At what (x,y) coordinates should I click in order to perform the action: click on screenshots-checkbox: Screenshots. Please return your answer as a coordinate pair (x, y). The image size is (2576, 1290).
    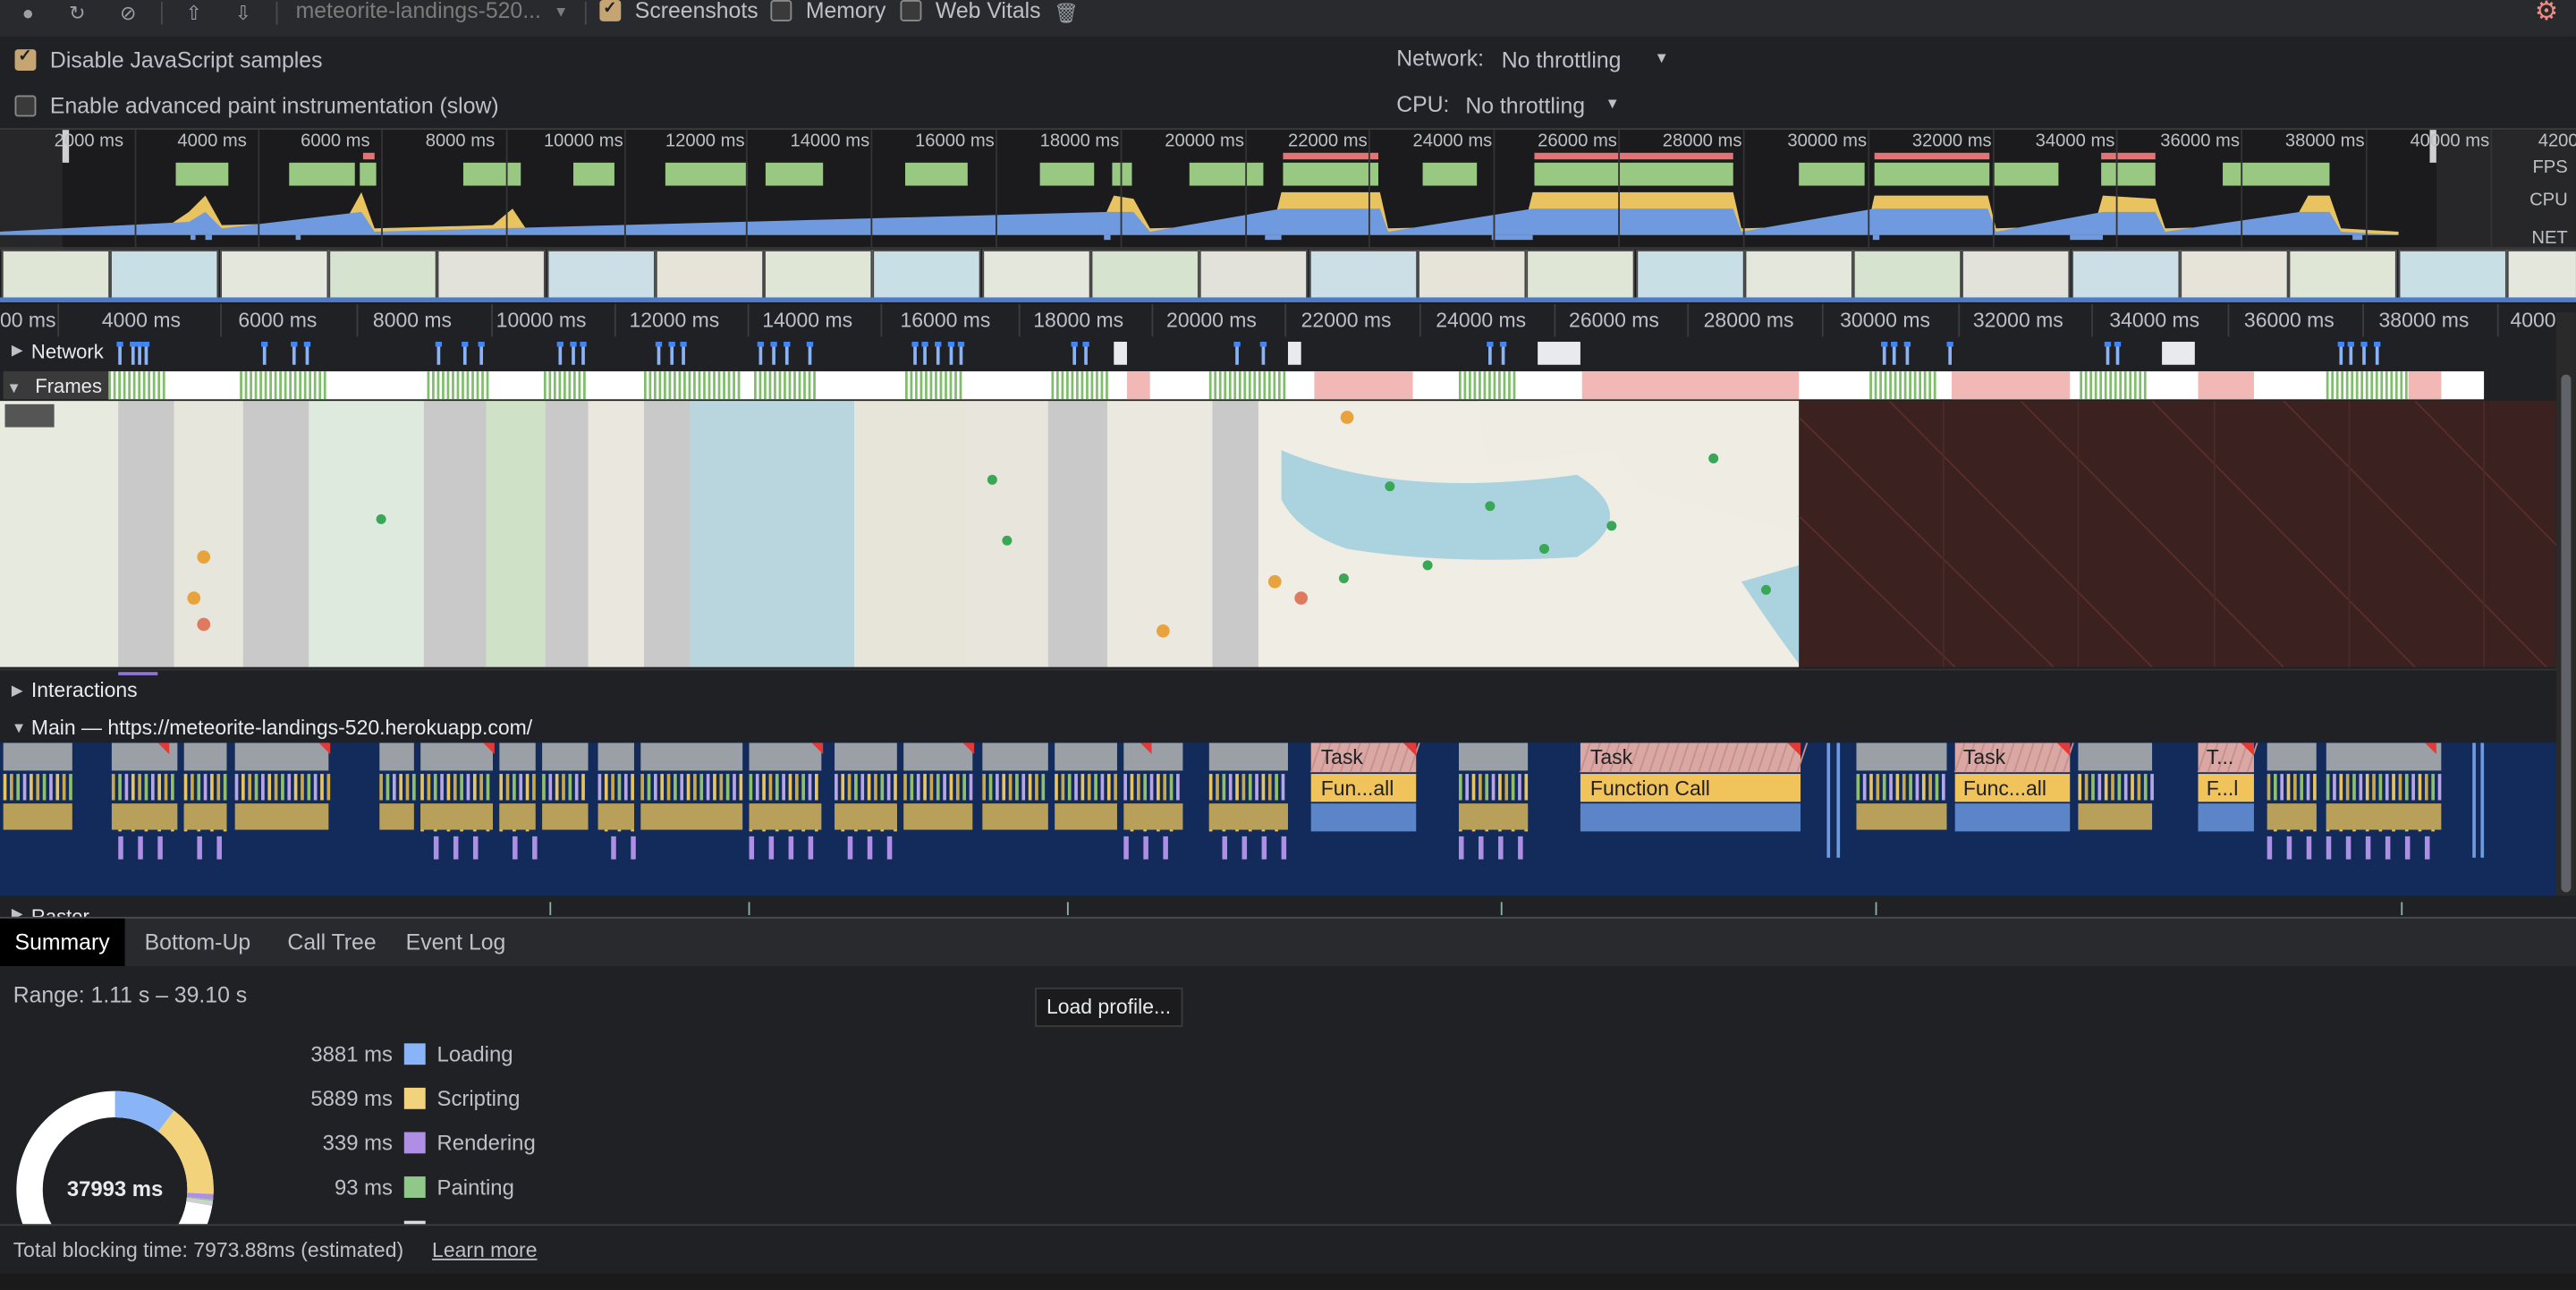
    Looking at the image, I should click on (678, 12).